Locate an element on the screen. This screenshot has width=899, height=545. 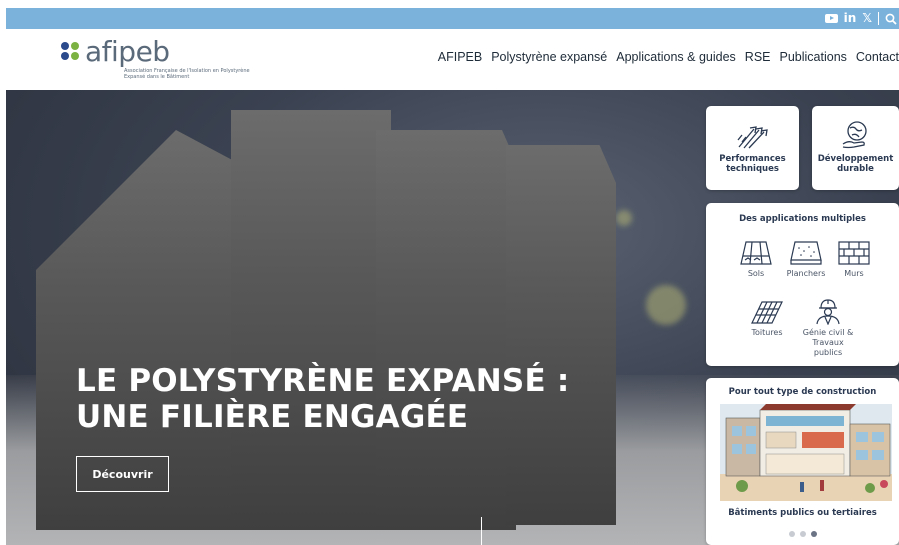
app-label: Génie civil & is located at coordinates (828, 332).